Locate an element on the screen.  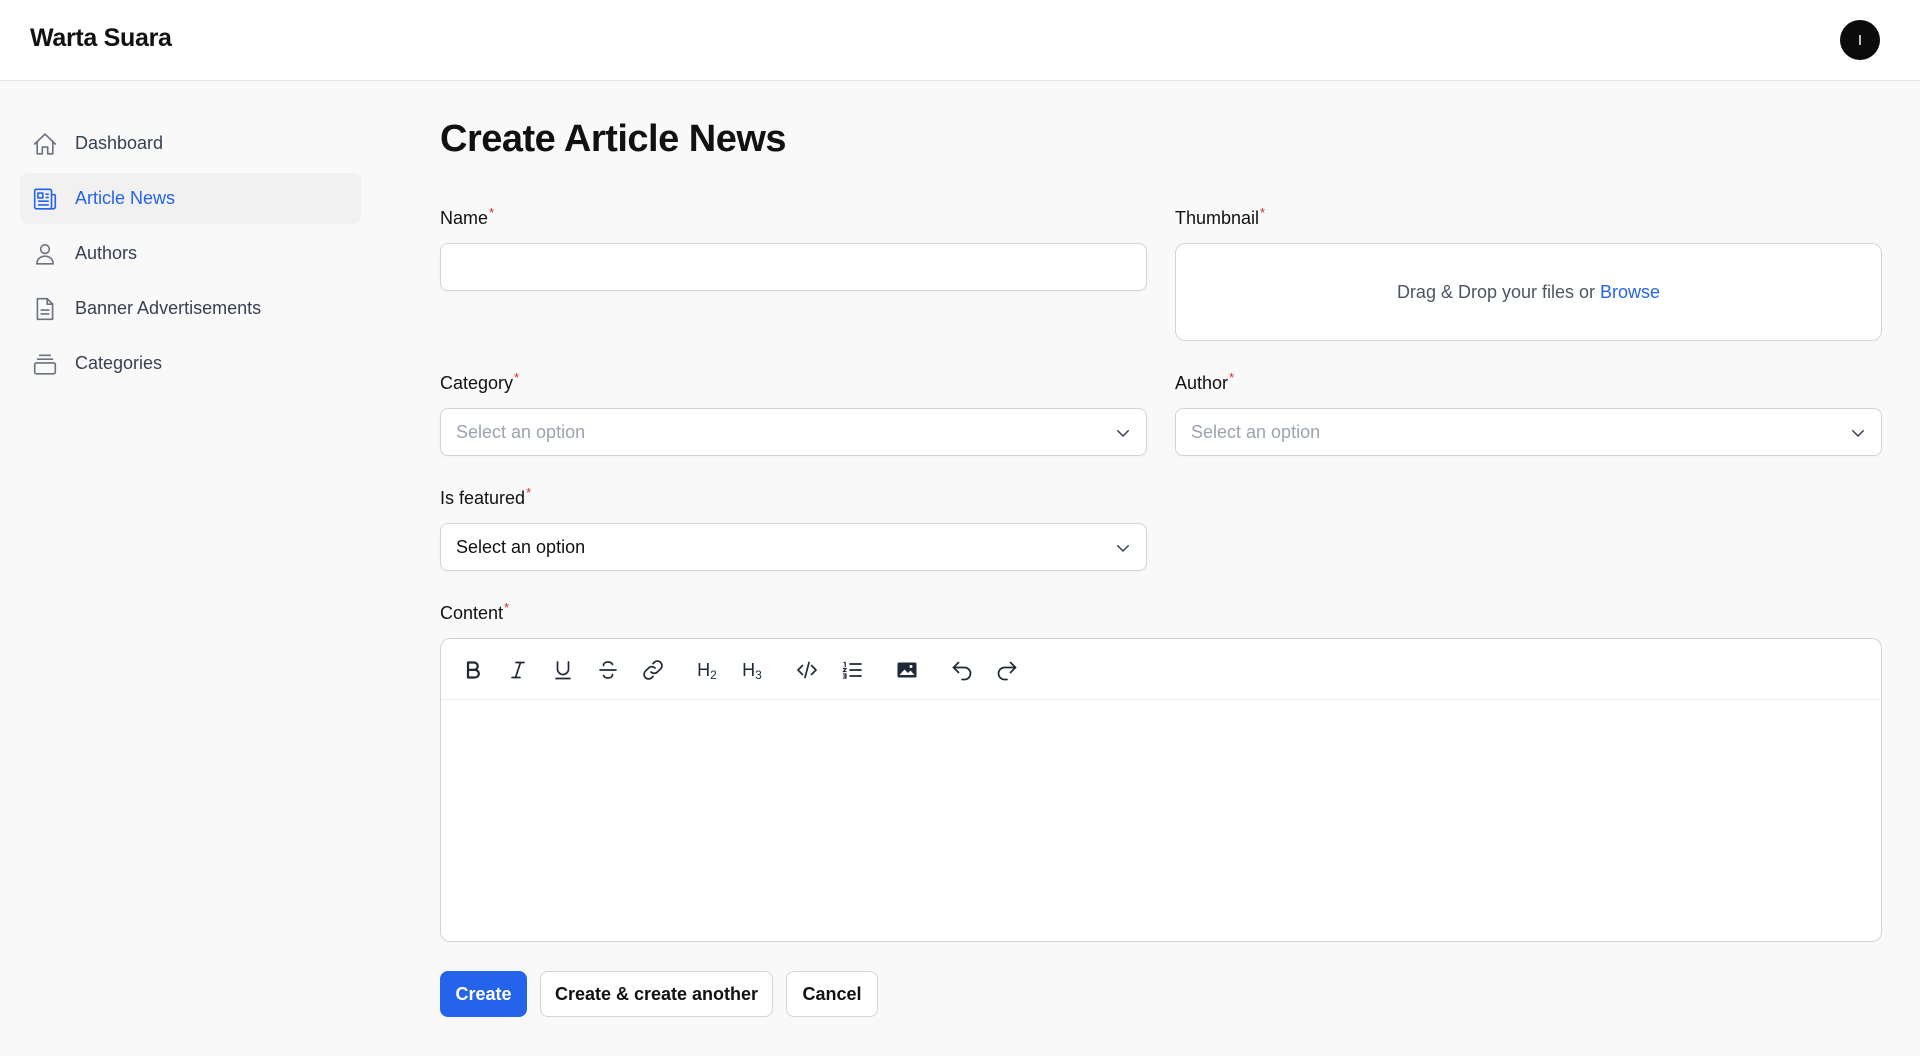
author-label: Author* is located at coordinates (1205, 381).